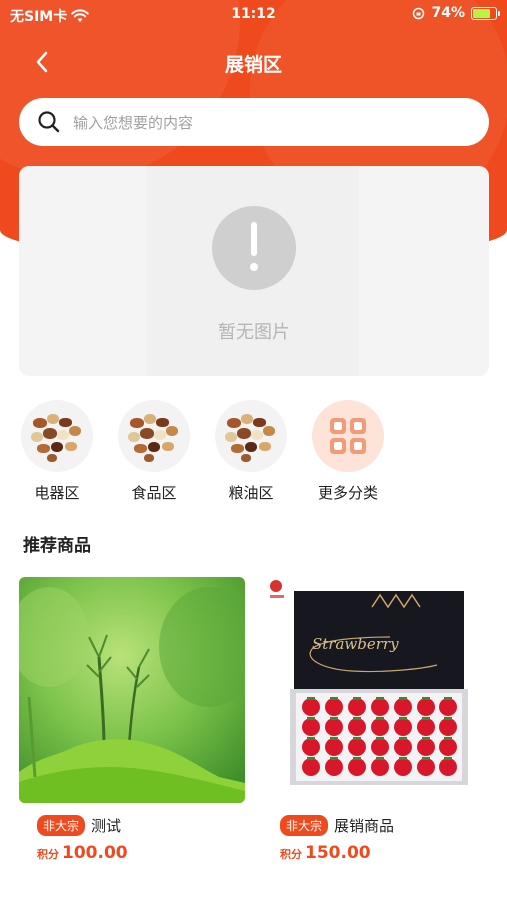 Image resolution: width=507 pixels, height=900 pixels. Describe the element at coordinates (448, 13) in the screenshot. I see `battery-percent: 74%` at that location.